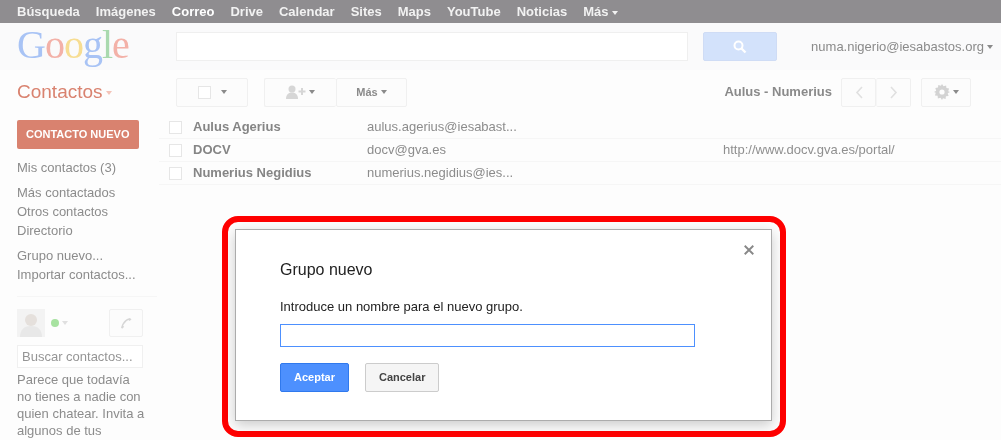 The height and width of the screenshot is (440, 1001). Describe the element at coordinates (31, 323) in the screenshot. I see `avatar-icon` at that location.